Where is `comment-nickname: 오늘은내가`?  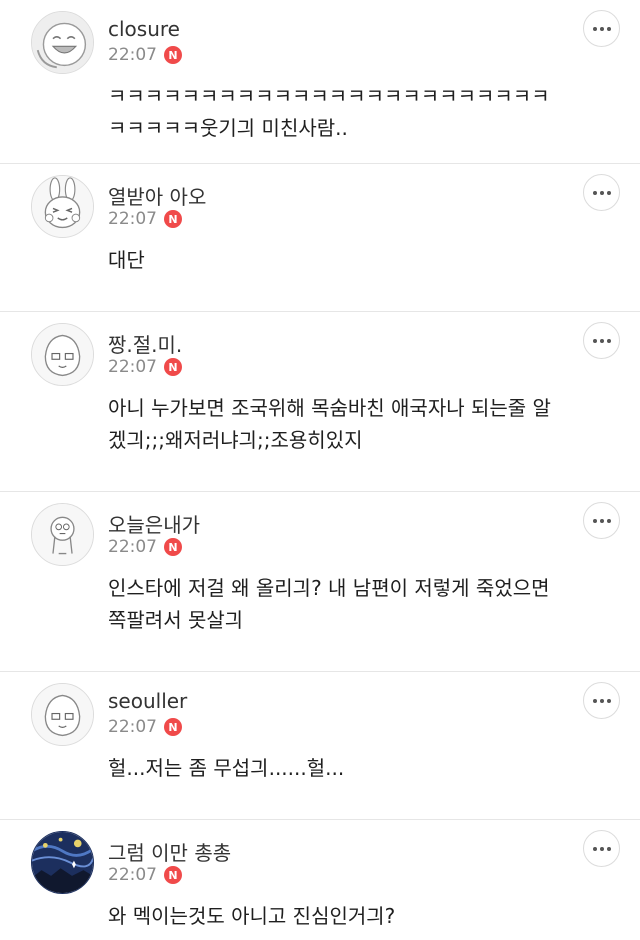 comment-nickname: 오늘은내가 is located at coordinates (154, 523).